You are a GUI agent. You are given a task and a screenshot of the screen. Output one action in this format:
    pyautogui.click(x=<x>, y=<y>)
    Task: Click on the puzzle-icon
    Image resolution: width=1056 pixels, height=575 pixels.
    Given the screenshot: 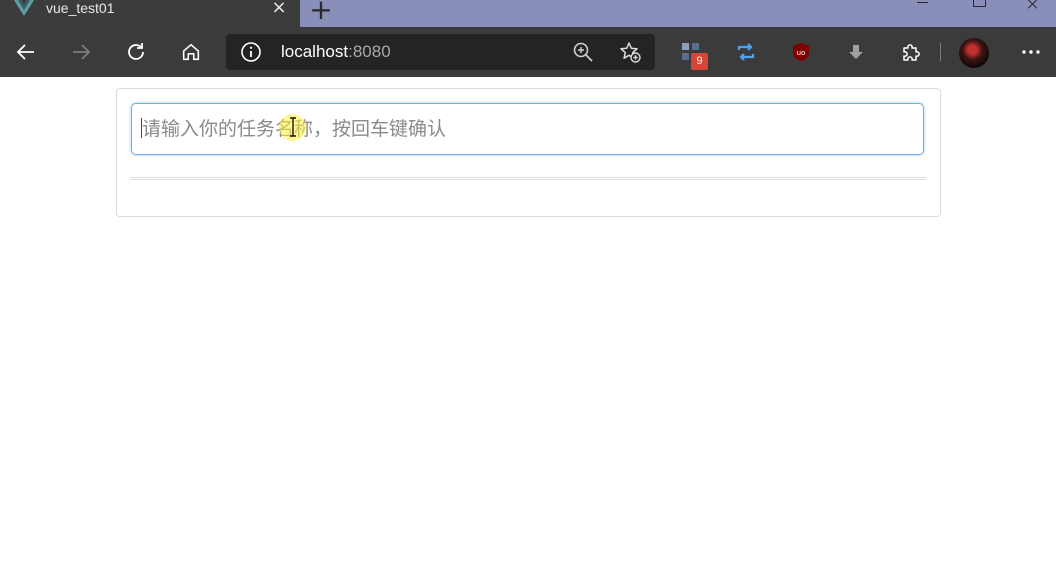 What is the action you would take?
    pyautogui.click(x=911, y=52)
    